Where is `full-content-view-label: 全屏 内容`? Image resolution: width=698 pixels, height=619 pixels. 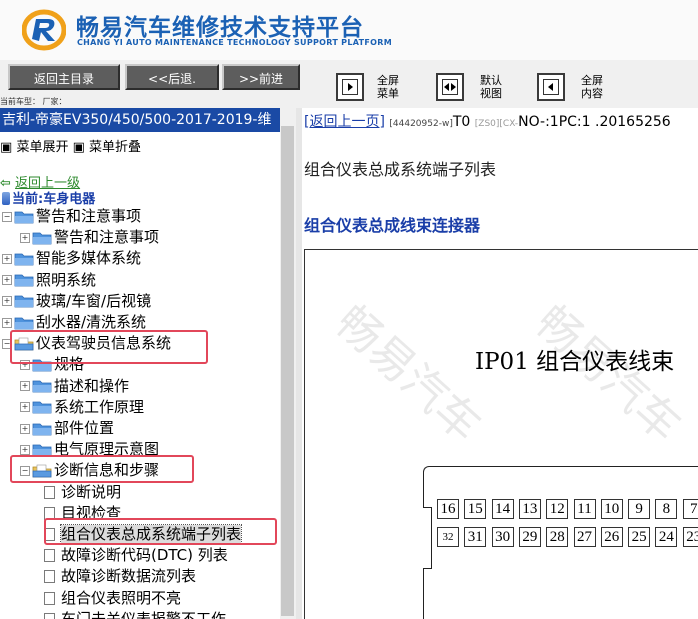
full-content-view-label: 全屏 内容 is located at coordinates (592, 87).